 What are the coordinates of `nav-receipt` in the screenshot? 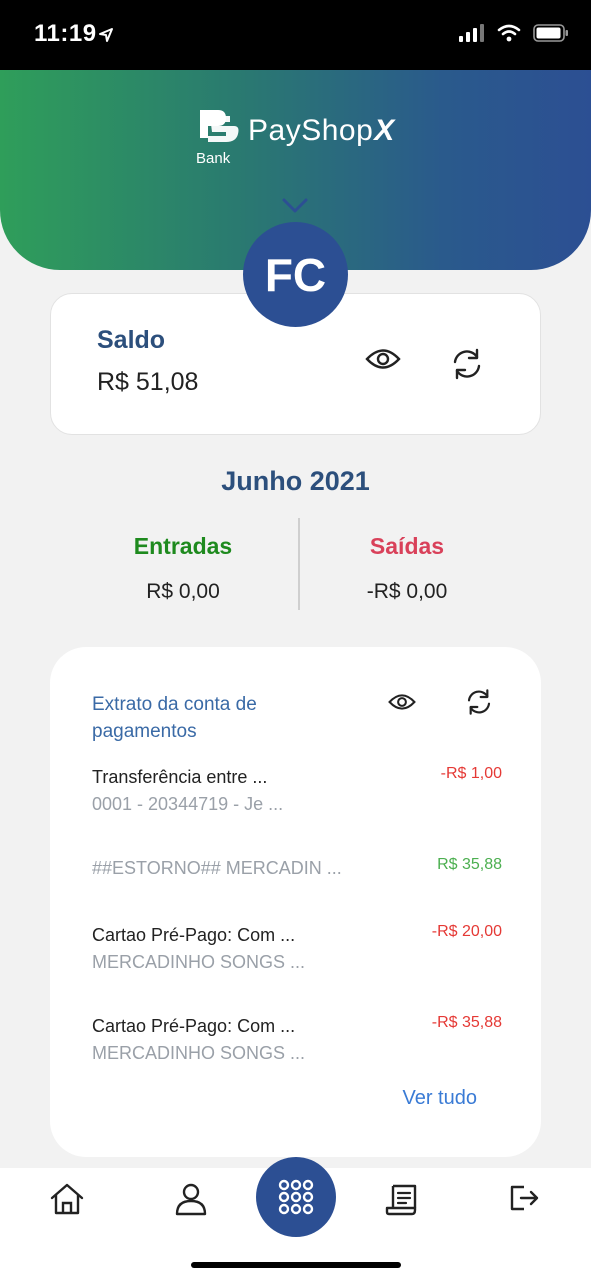 It's located at (401, 1201).